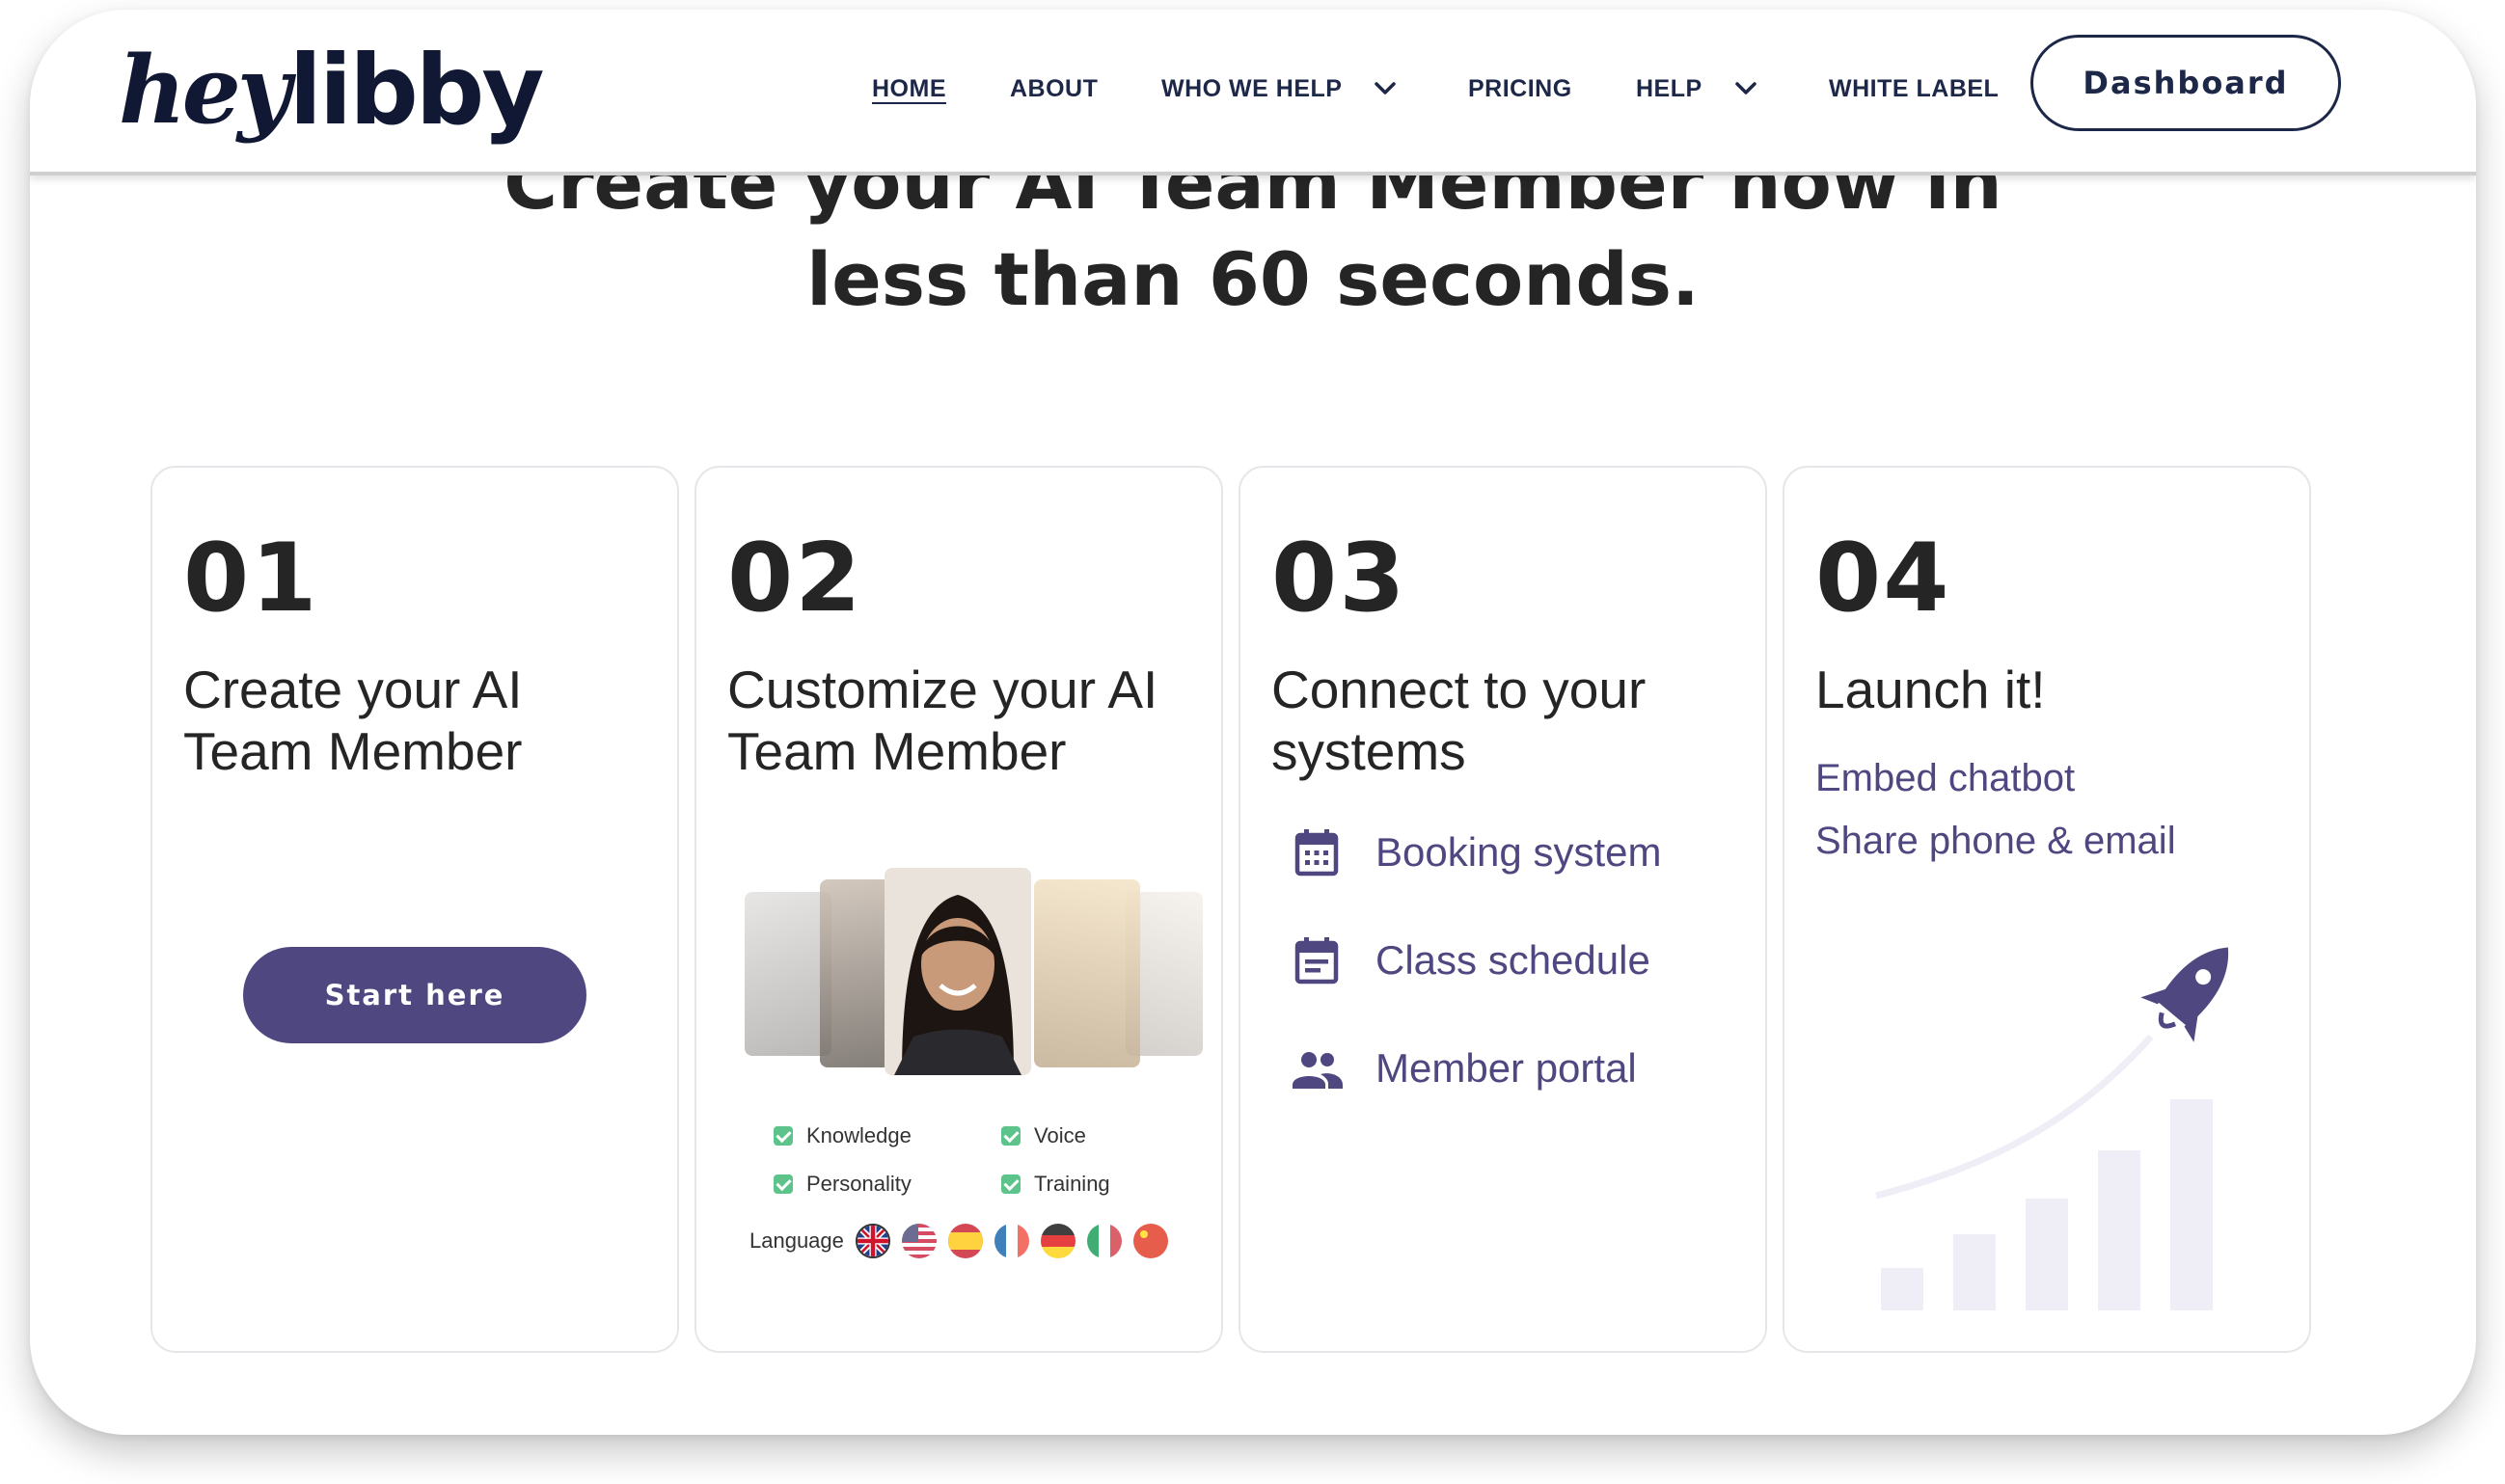  I want to click on option-voice: Voice, so click(1043, 1135).